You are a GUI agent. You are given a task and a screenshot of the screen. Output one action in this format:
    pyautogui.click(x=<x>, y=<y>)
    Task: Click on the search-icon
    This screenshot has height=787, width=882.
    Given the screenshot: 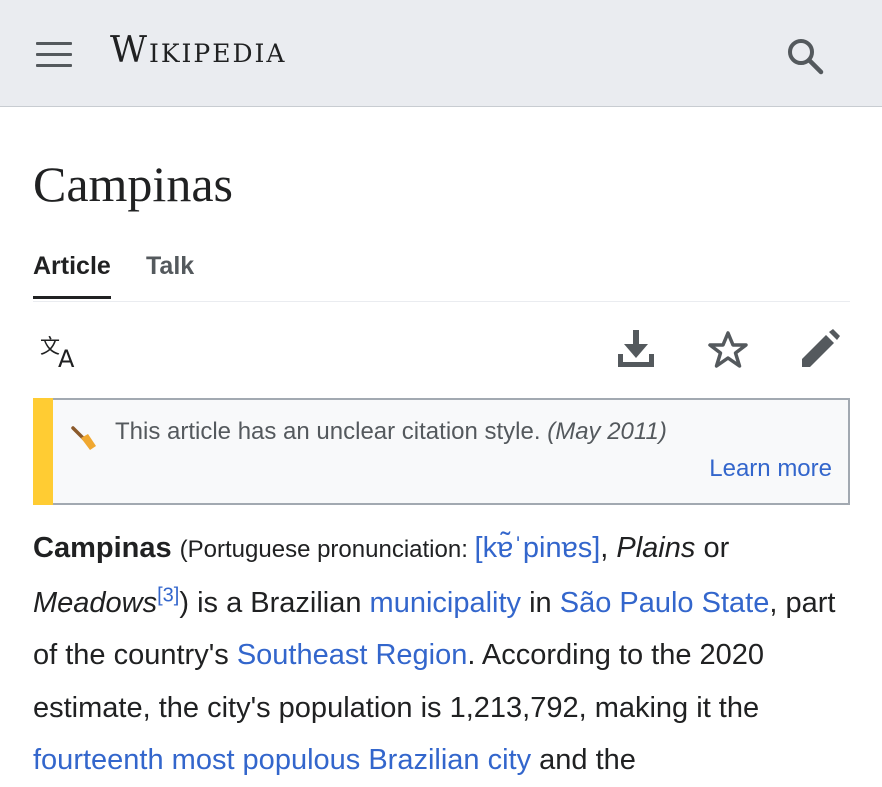 What is the action you would take?
    pyautogui.click(x=805, y=56)
    